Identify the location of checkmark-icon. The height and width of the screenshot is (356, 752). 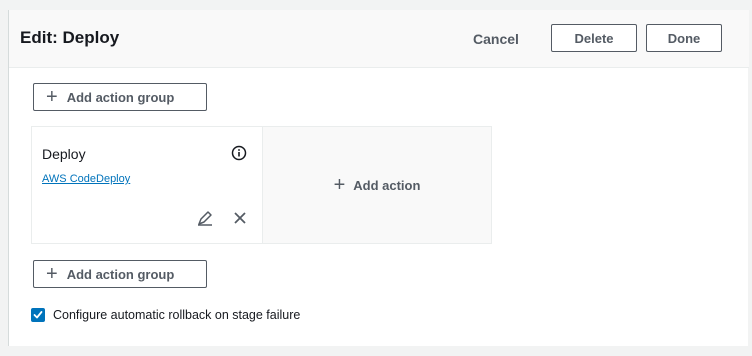
(38, 315).